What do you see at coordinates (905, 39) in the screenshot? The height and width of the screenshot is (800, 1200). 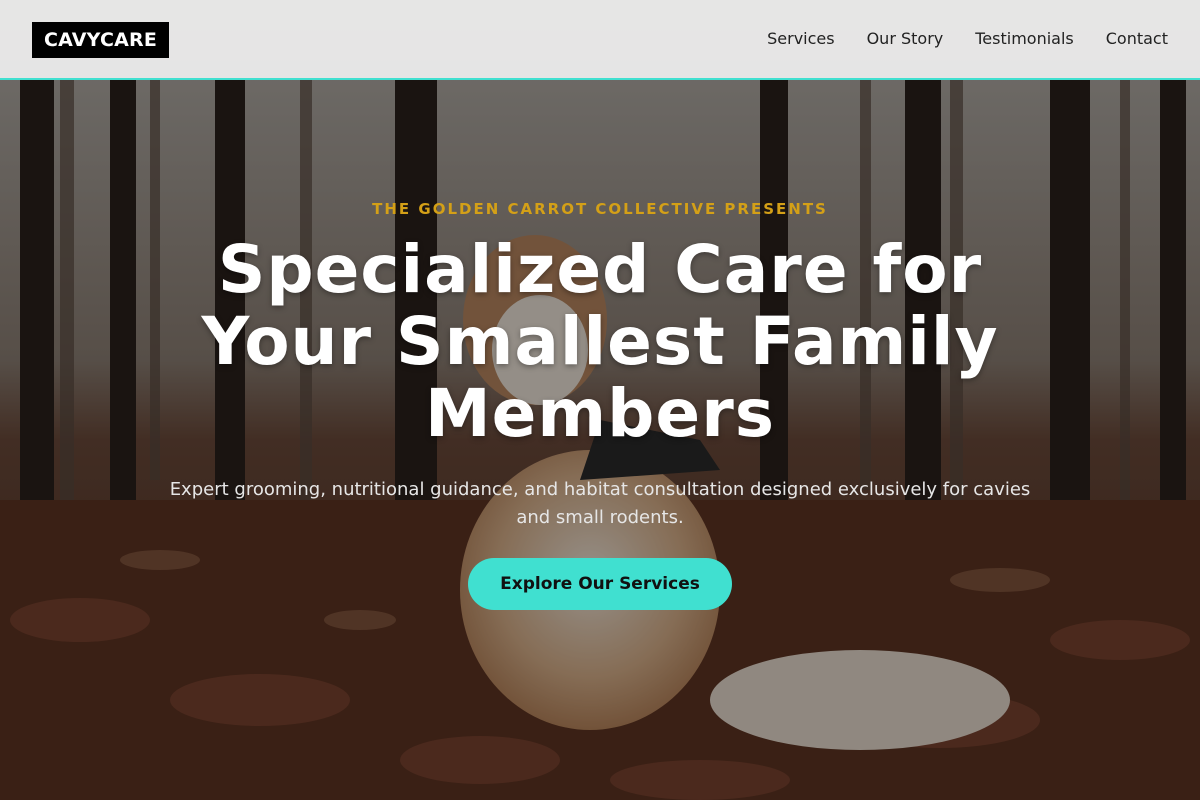 I see `nav-link-our-story: Our Story` at bounding box center [905, 39].